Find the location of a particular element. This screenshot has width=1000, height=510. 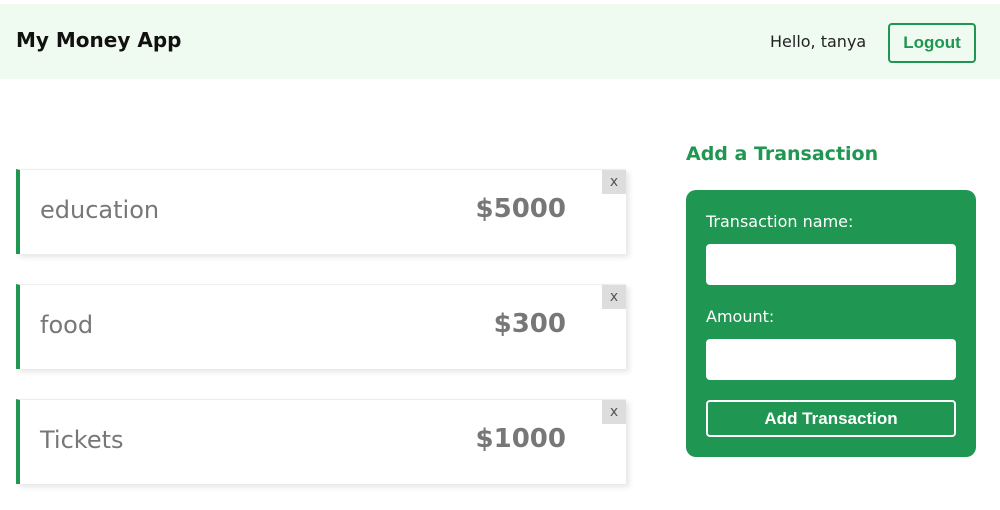

form-title: Add a Transaction is located at coordinates (782, 154).